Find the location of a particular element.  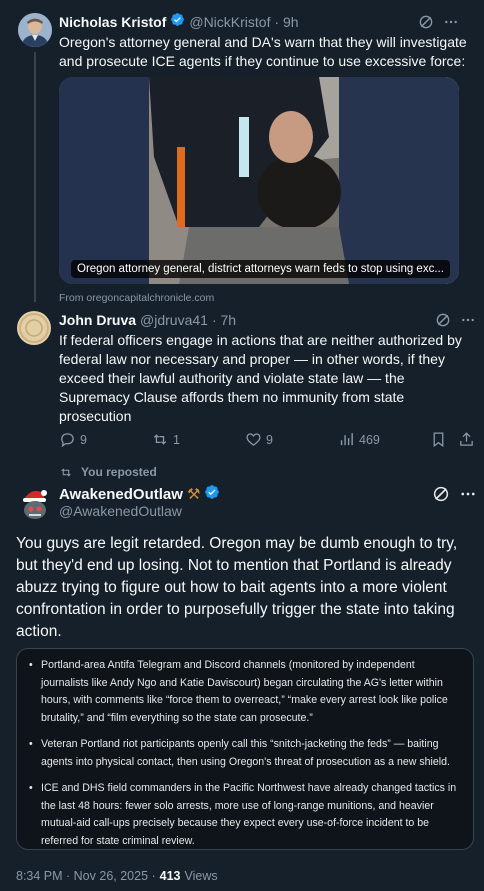

repost-indicator: You reposted is located at coordinates (108, 472).